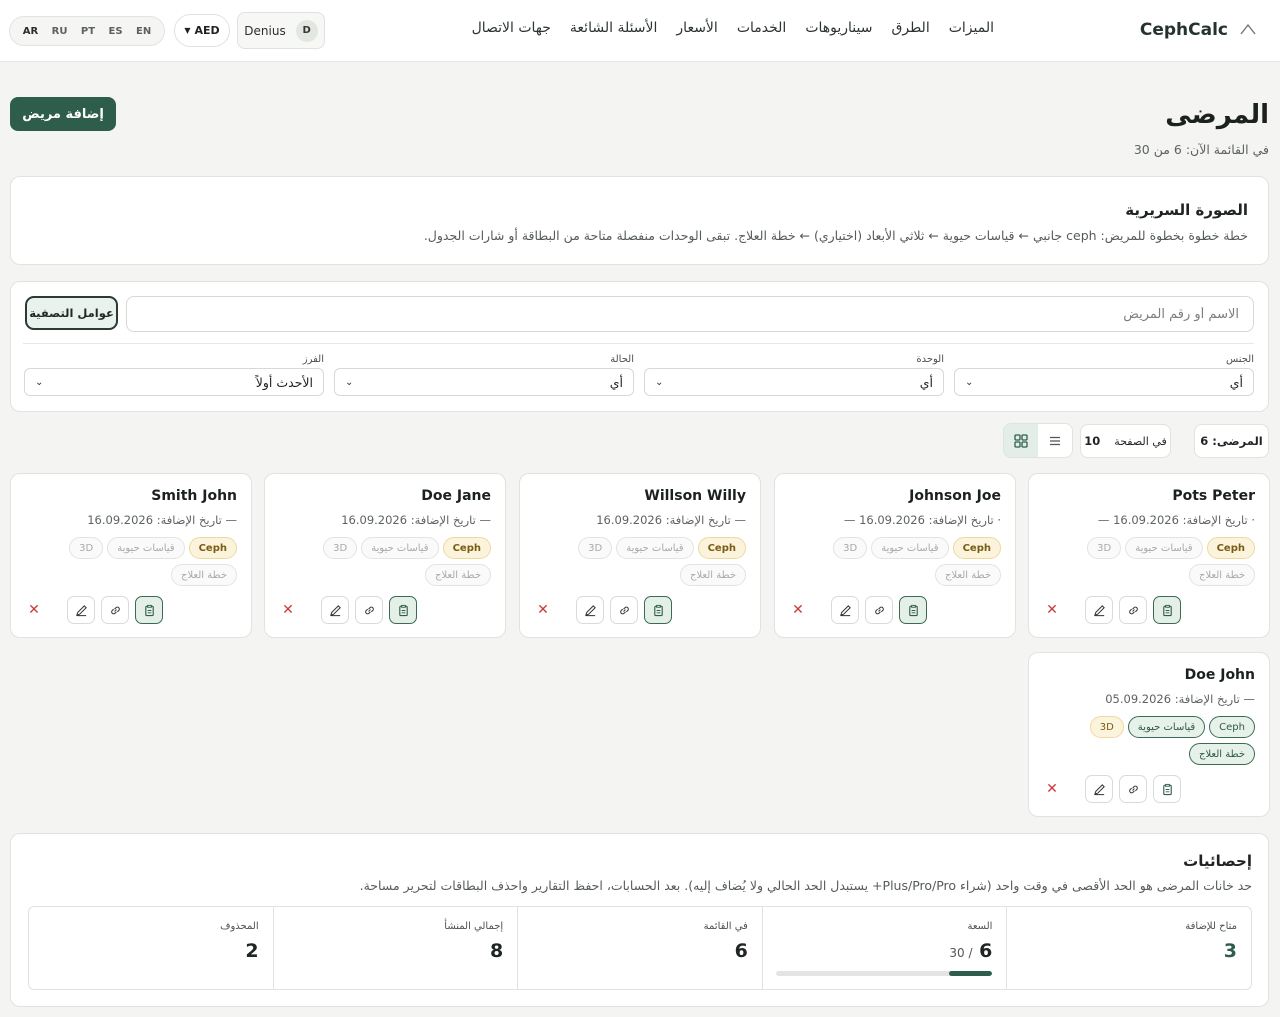 This screenshot has height=1017, width=1280. I want to click on patient-name: Pots Peter, so click(1213, 496).